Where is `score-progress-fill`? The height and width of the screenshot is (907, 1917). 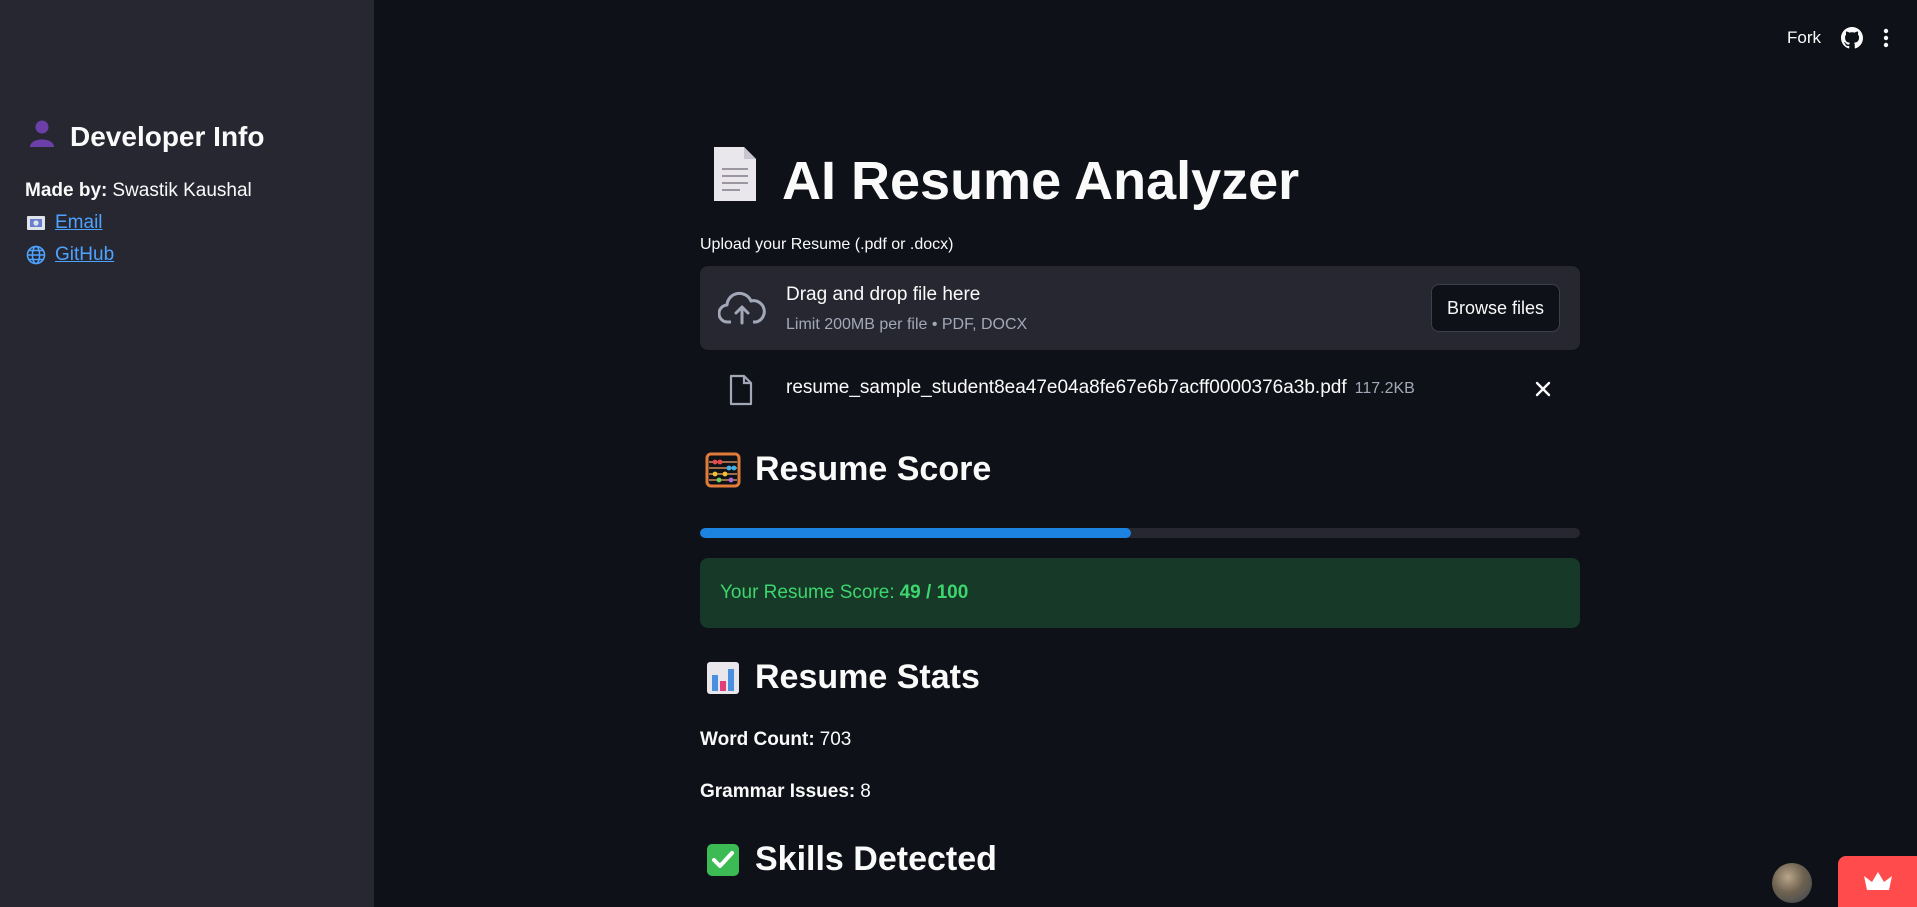
score-progress-fill is located at coordinates (916, 533).